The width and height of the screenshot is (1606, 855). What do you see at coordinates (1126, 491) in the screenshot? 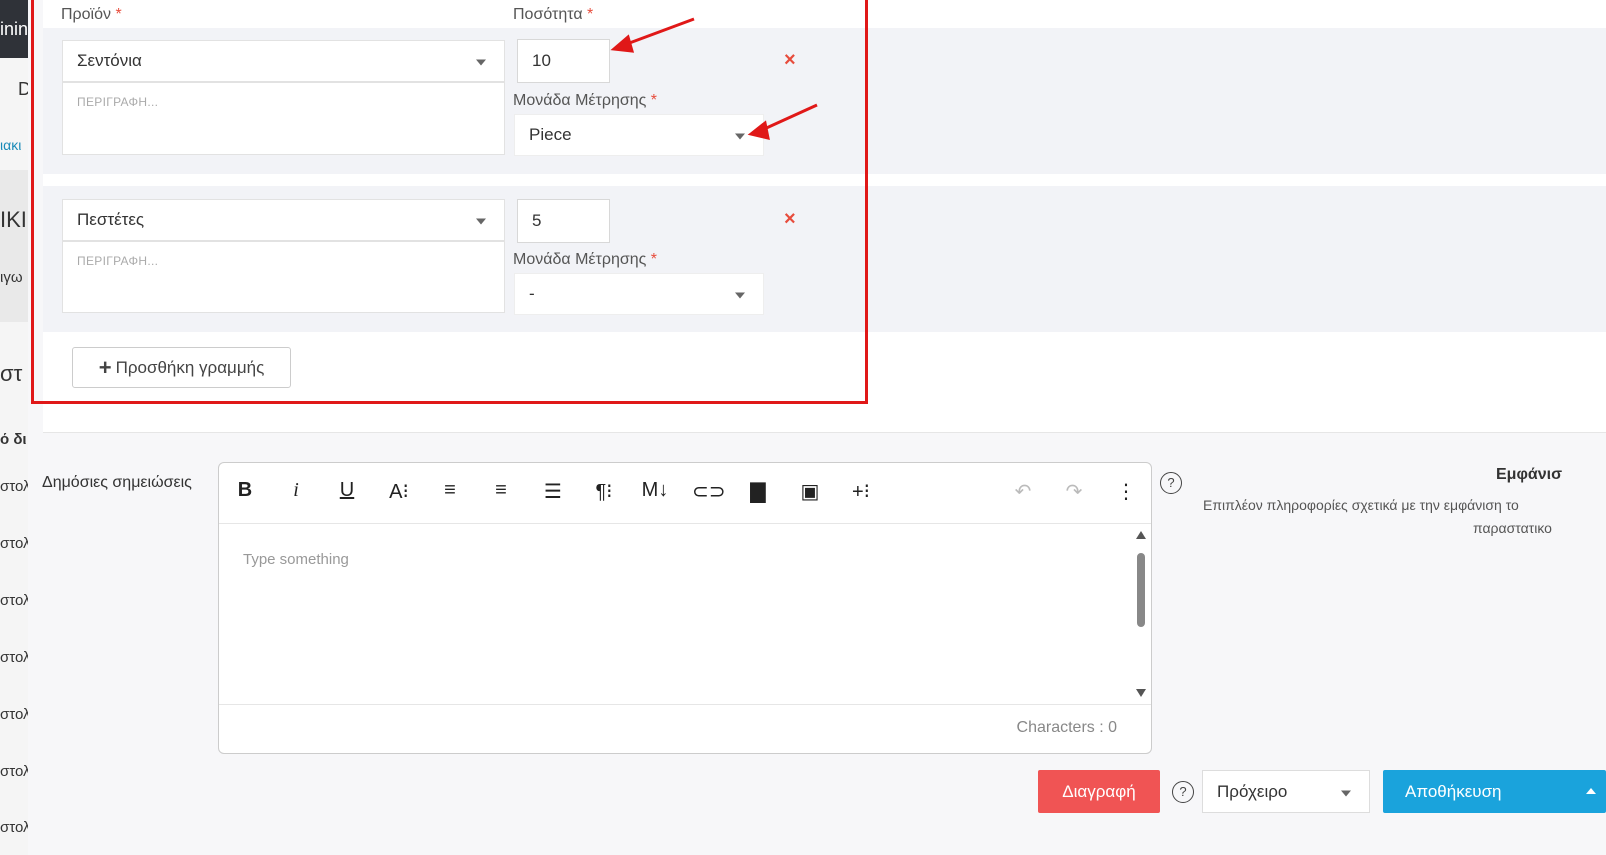
I see `more-options-icon: ⋮` at bounding box center [1126, 491].